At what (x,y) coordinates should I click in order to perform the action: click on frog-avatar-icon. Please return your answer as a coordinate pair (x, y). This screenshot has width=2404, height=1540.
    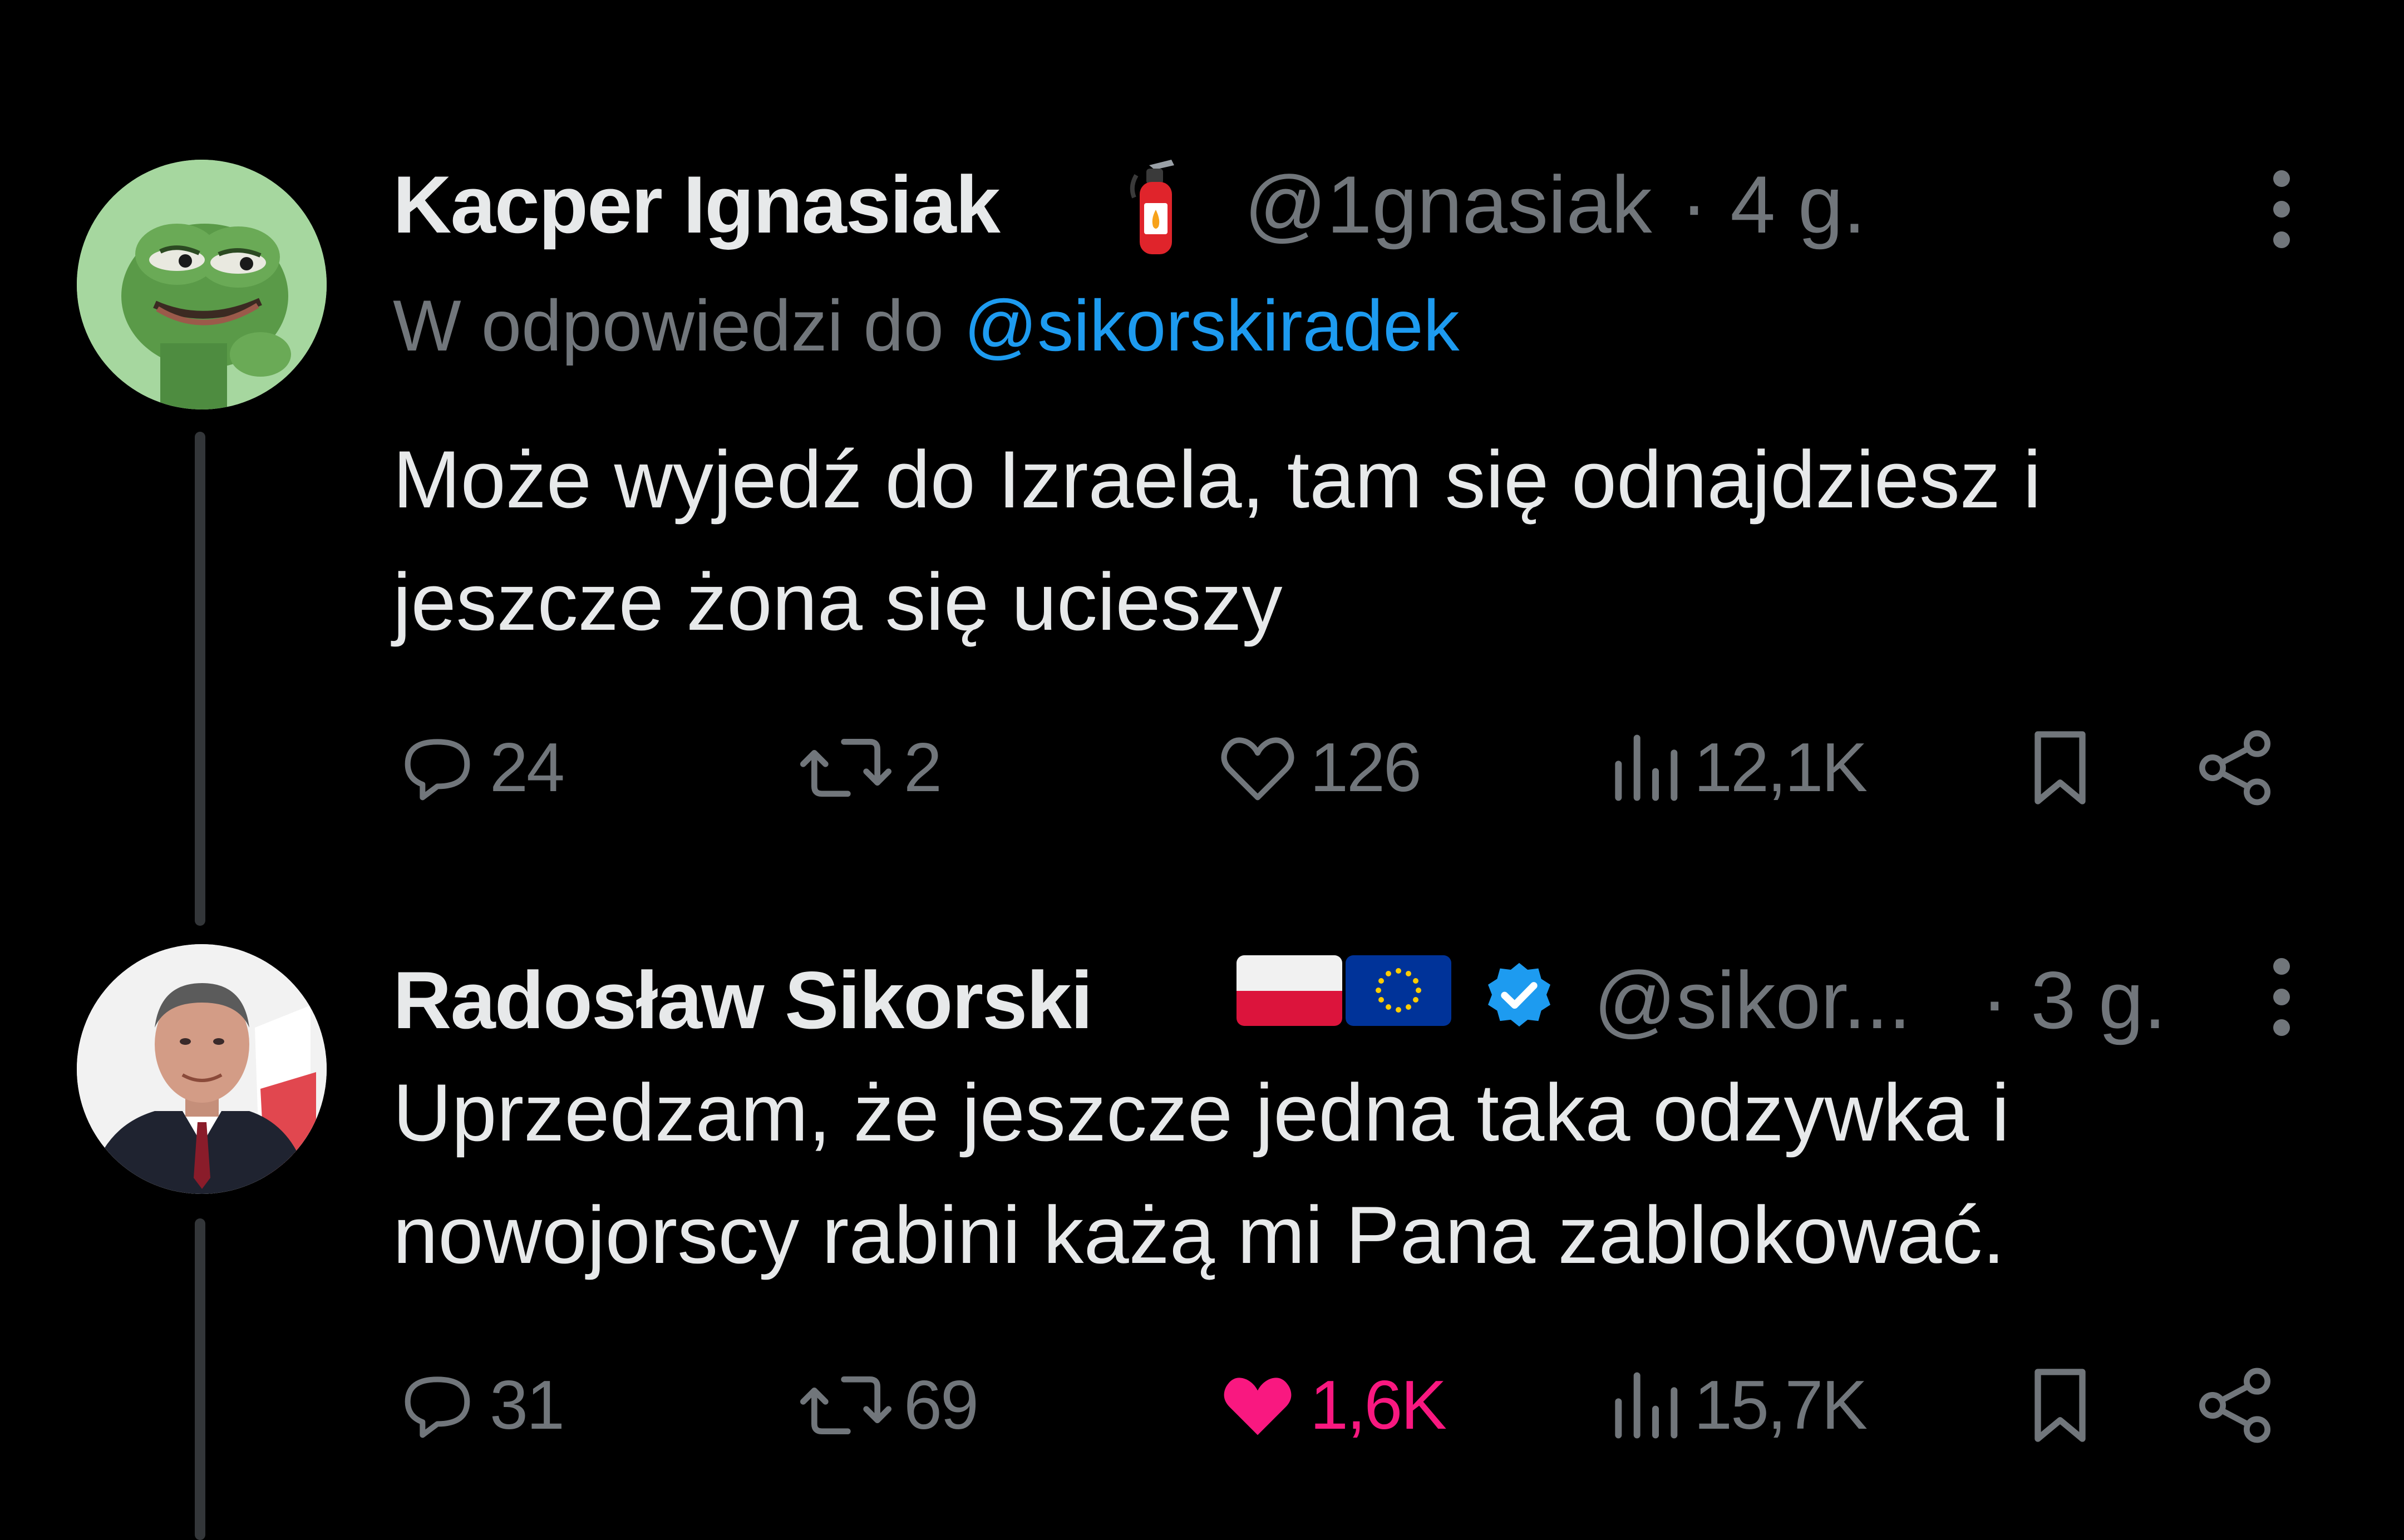
    Looking at the image, I should click on (202, 284).